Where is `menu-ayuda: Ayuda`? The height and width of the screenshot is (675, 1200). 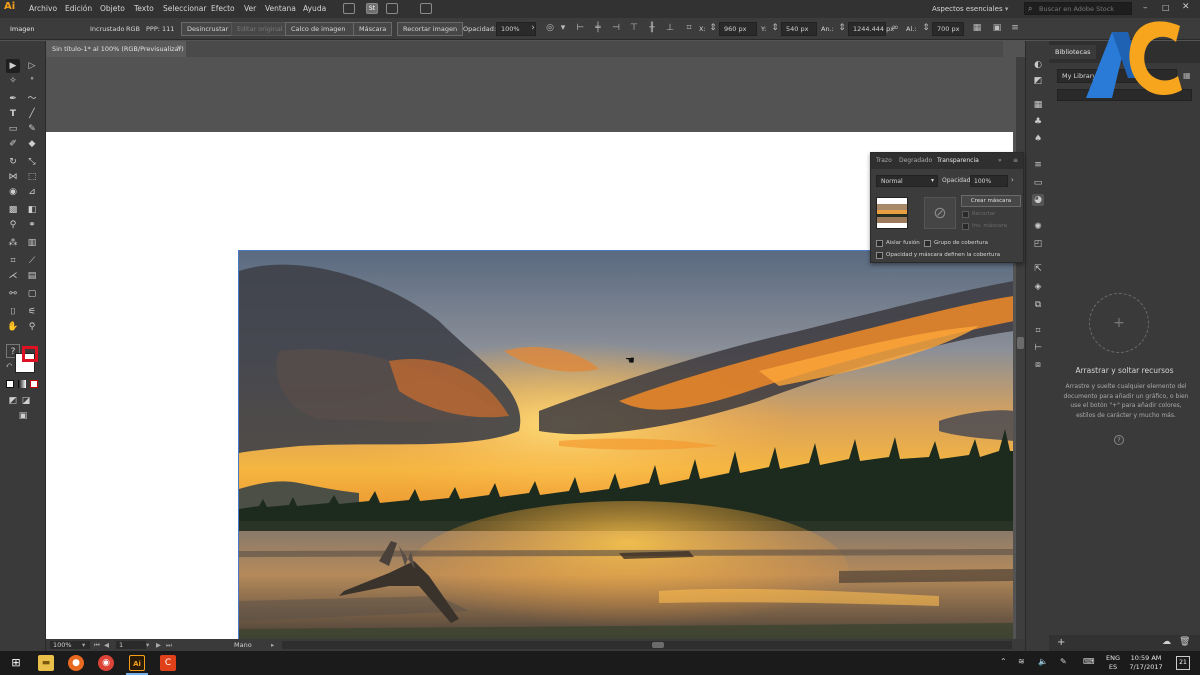 menu-ayuda: Ayuda is located at coordinates (314, 8).